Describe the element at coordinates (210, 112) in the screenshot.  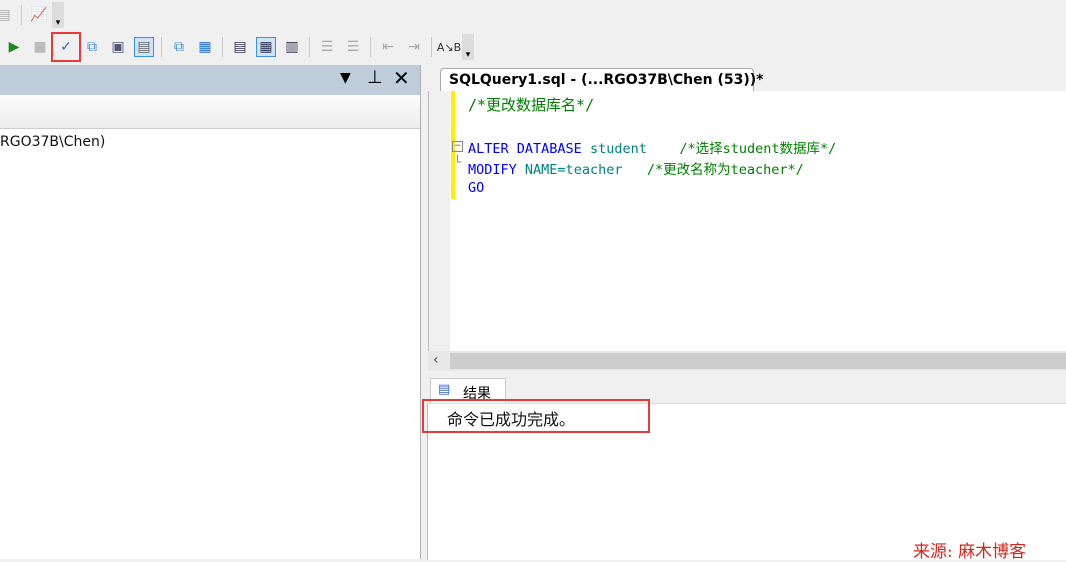
I see `panel-toolbar` at that location.